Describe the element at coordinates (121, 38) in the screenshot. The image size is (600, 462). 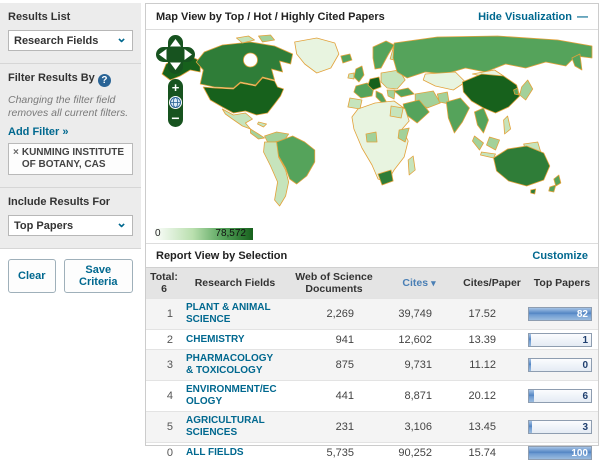
I see `chevron-down-icon: ⌄` at that location.